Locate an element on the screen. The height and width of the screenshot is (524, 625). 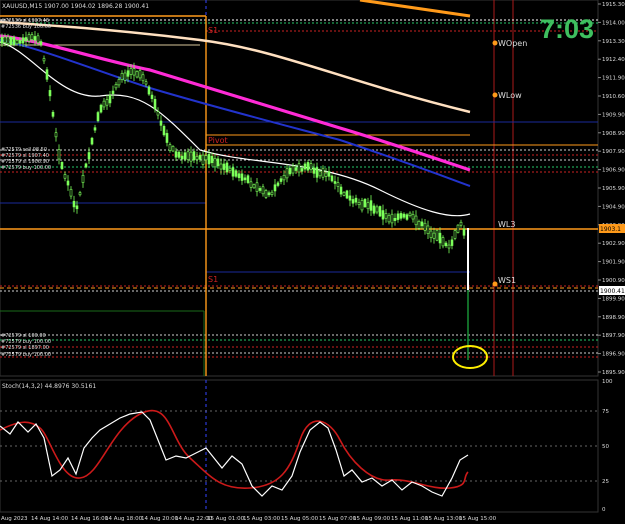
pivot-label: Pivot is located at coordinates (218, 140).